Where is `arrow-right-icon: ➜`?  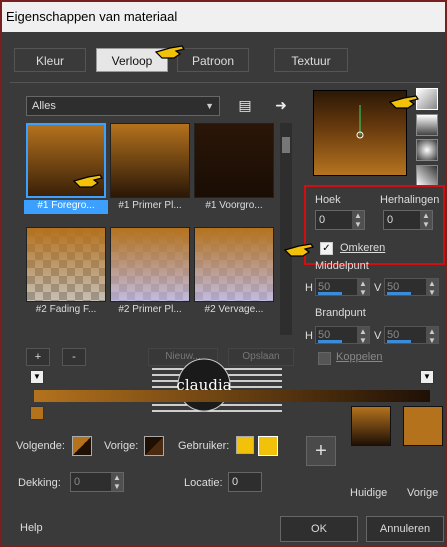
arrow-right-icon: ➜ is located at coordinates (281, 105).